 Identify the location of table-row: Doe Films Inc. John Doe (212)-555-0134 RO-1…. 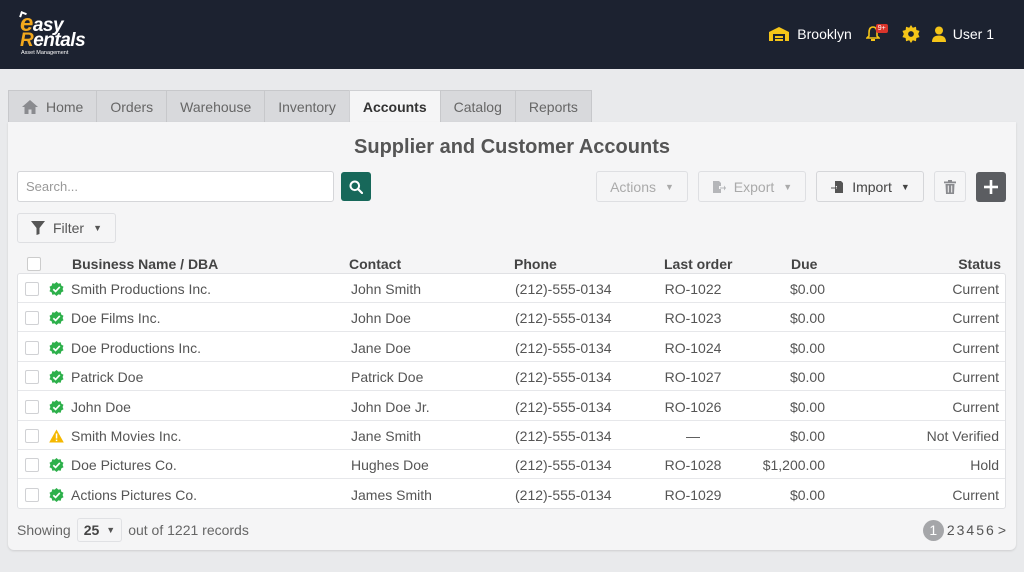
(511, 318).